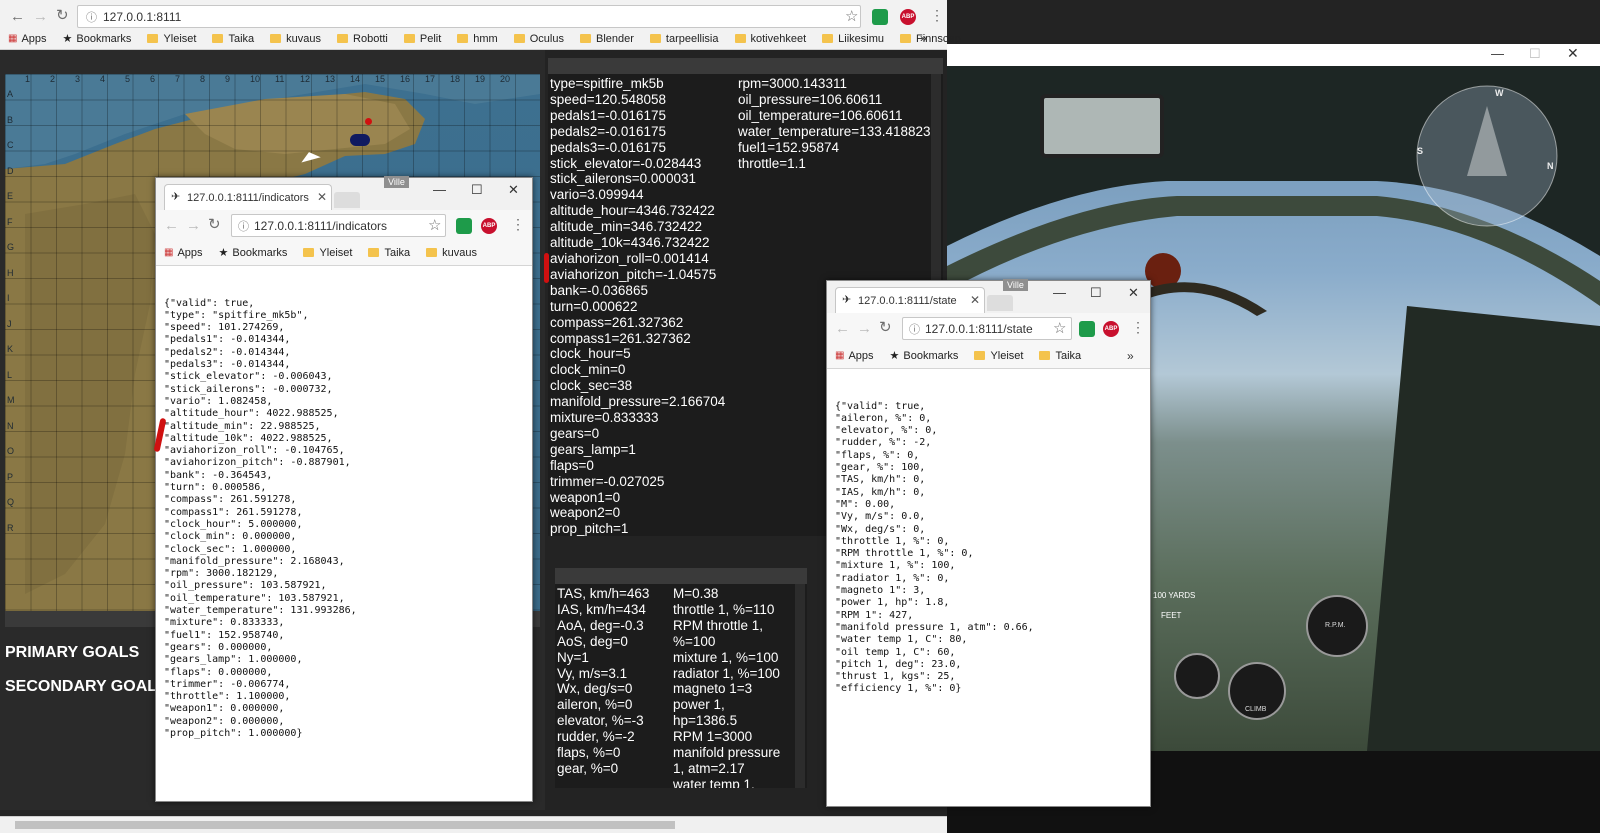  What do you see at coordinates (362, 39) in the screenshot?
I see `bookmark-folder: Robotti` at bounding box center [362, 39].